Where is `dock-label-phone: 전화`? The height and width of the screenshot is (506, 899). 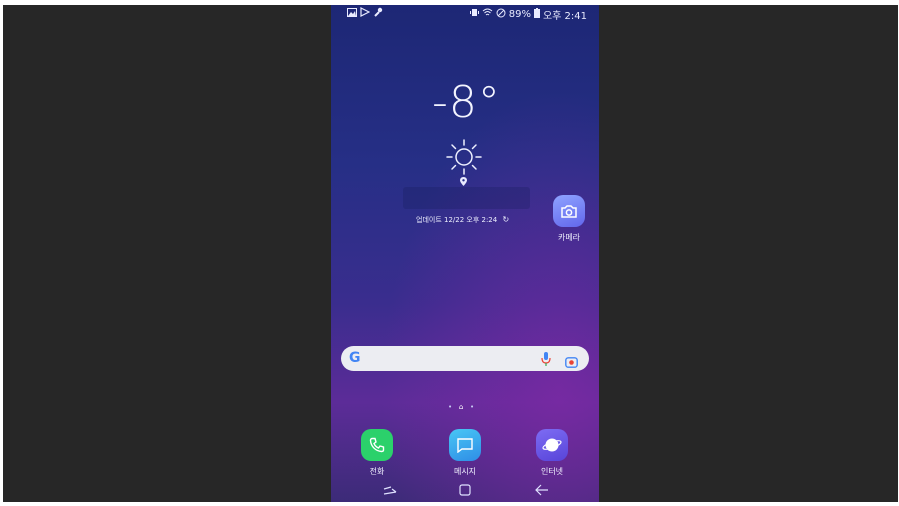
dock-label-phone: 전화 is located at coordinates (377, 471).